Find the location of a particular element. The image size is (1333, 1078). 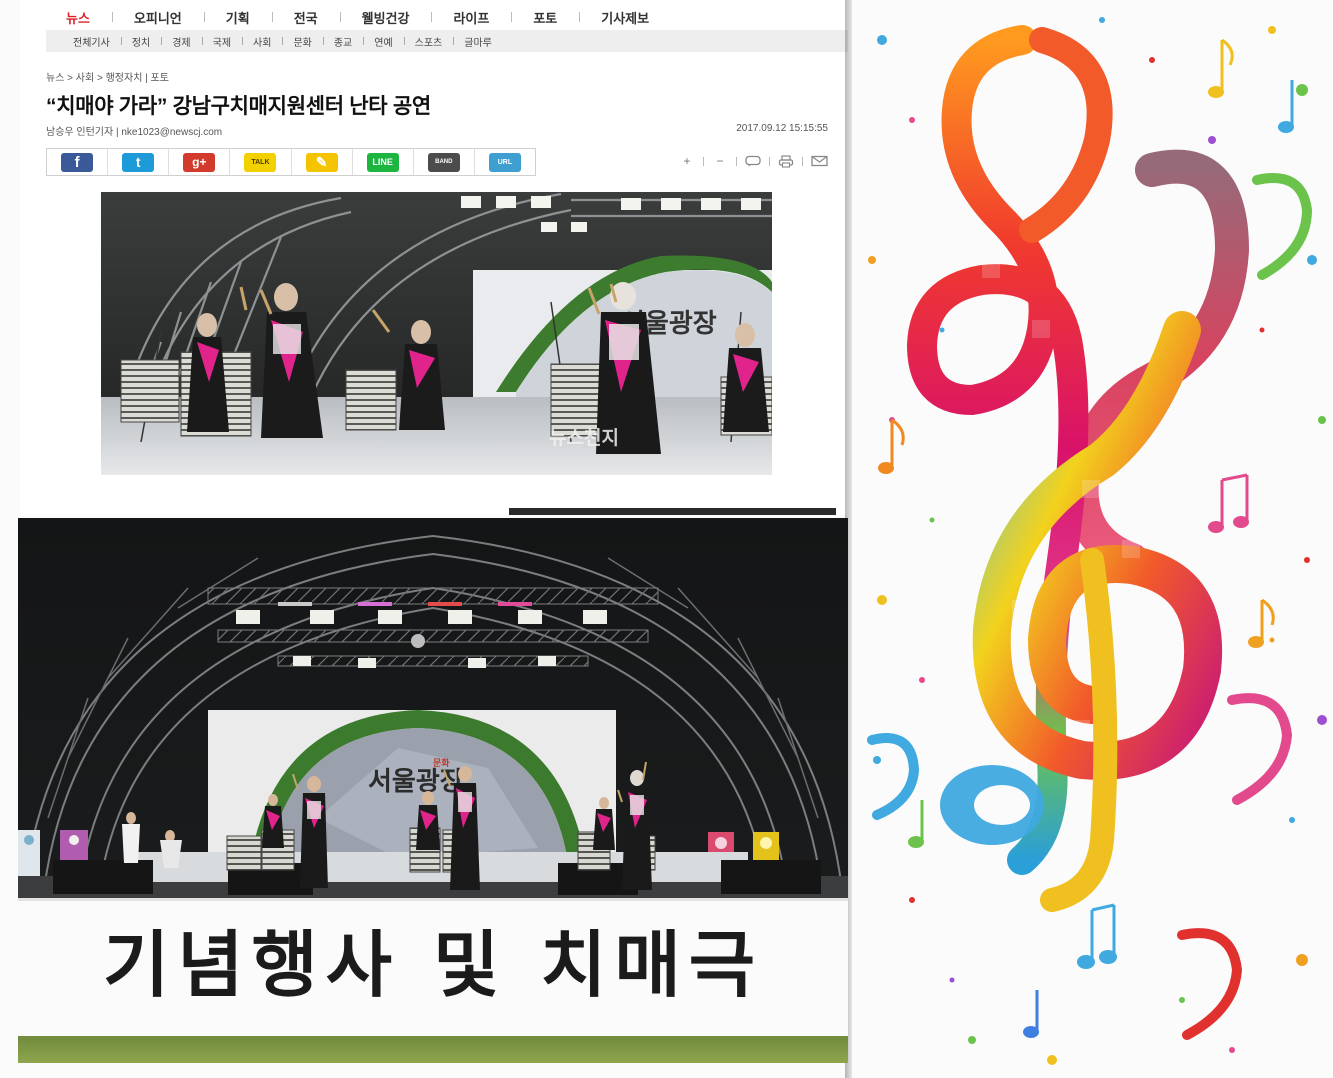

kakaotalk-share-icon: ✎ is located at coordinates (321, 162).